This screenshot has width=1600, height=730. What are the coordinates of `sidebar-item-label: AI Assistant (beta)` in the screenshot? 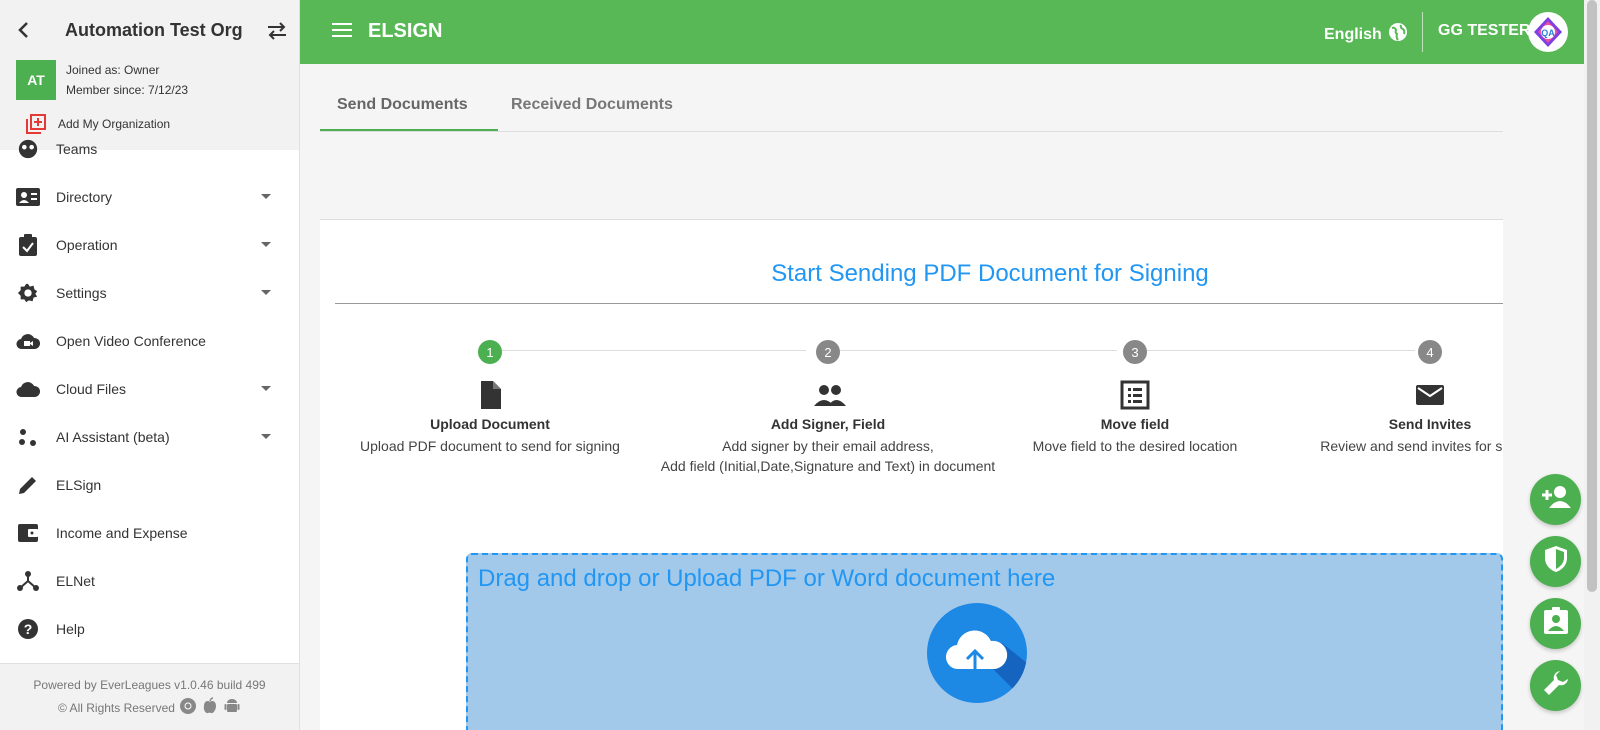 It's located at (113, 437).